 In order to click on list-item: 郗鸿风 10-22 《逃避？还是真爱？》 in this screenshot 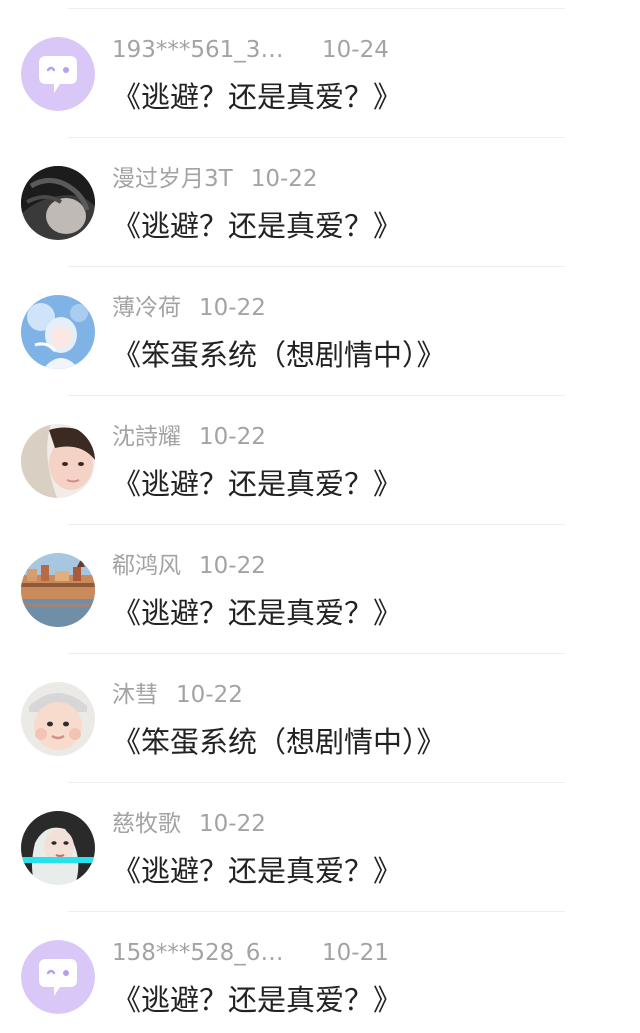, I will do `click(320, 589)`.